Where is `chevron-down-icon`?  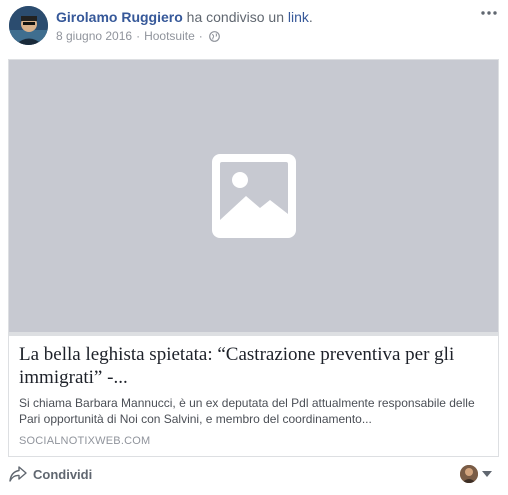 chevron-down-icon is located at coordinates (487, 474).